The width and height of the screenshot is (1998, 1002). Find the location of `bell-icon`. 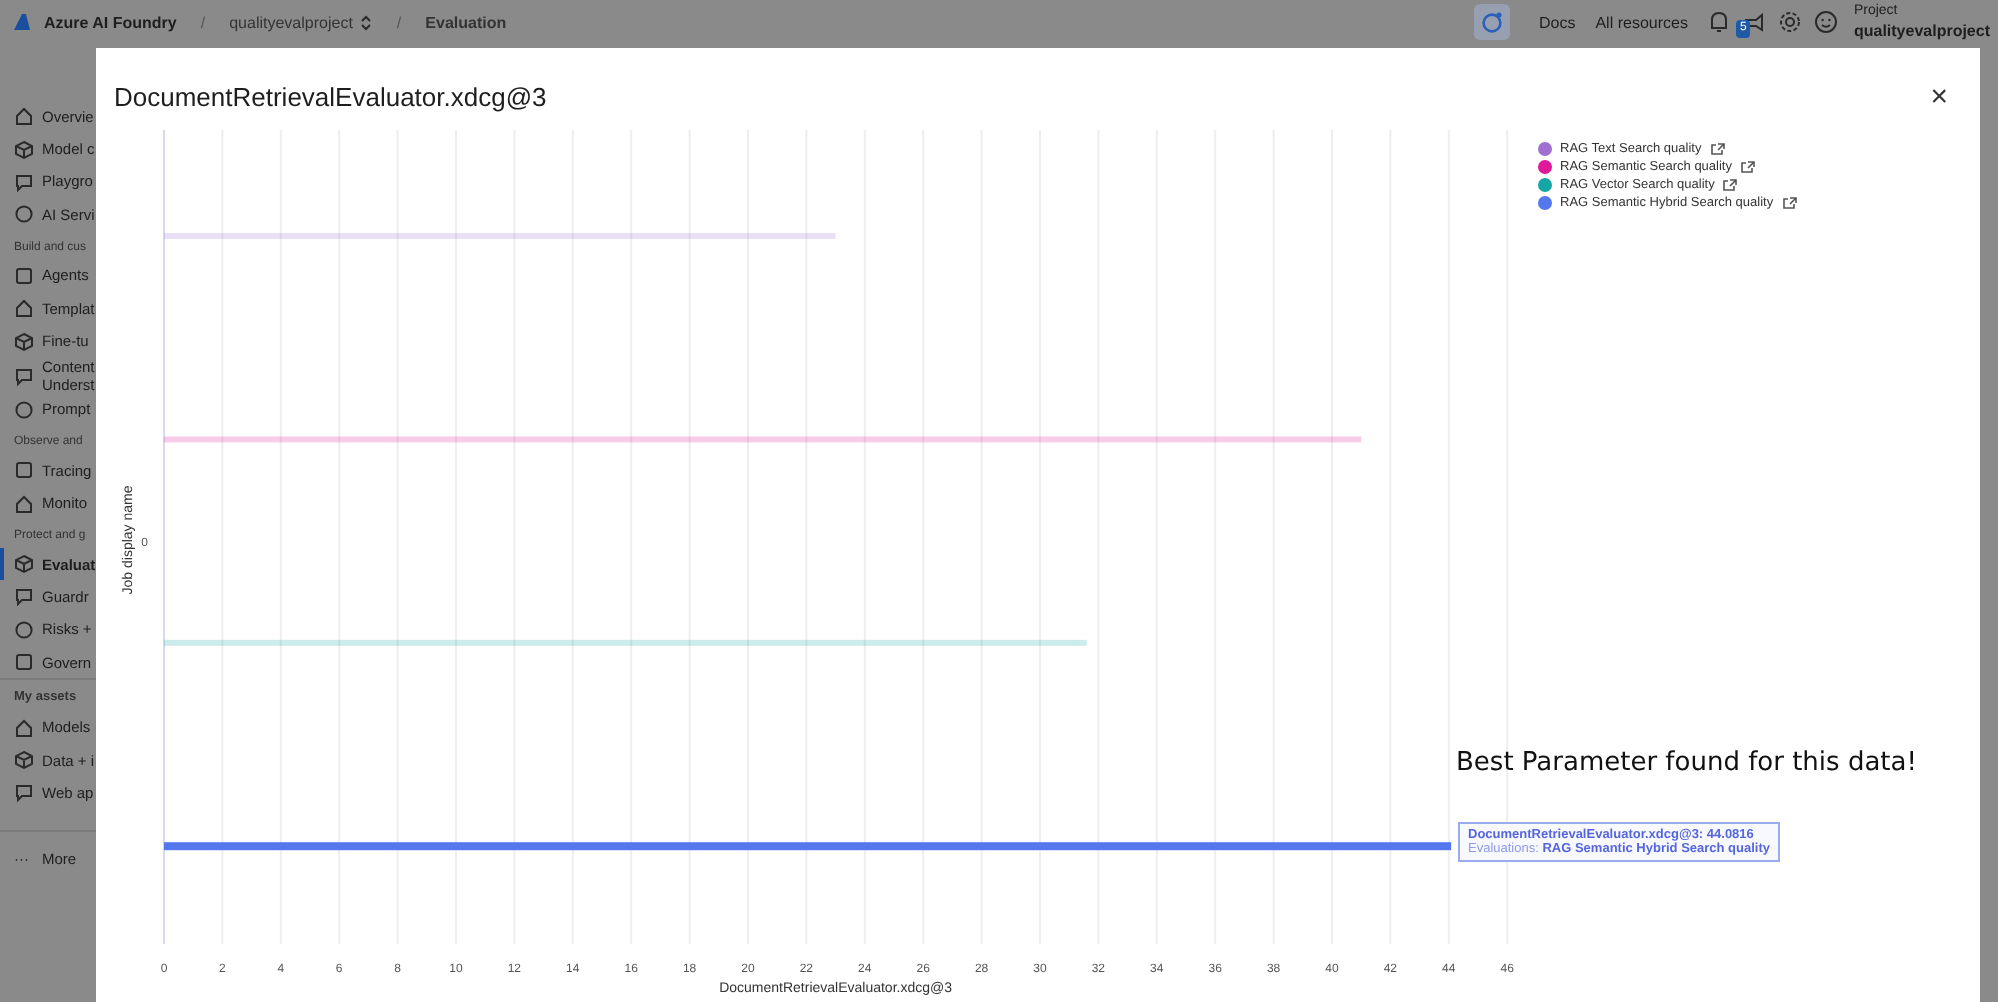

bell-icon is located at coordinates (1718, 22).